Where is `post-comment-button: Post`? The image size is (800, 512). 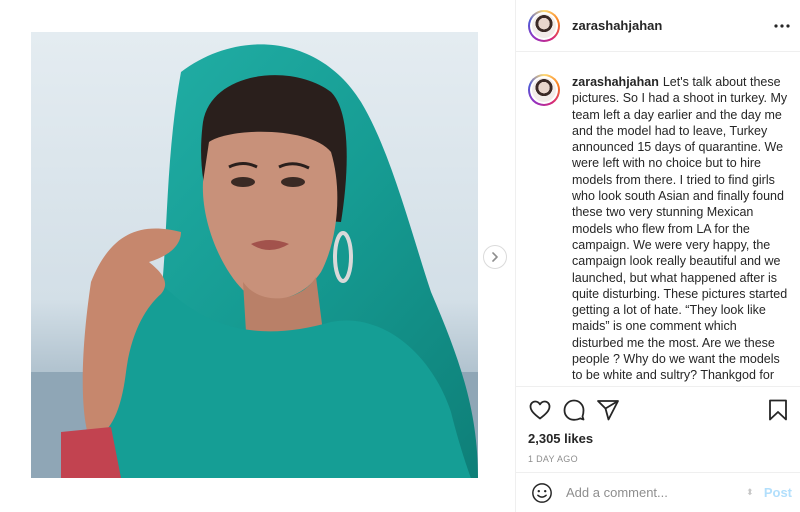
post-comment-button: Post is located at coordinates (778, 492).